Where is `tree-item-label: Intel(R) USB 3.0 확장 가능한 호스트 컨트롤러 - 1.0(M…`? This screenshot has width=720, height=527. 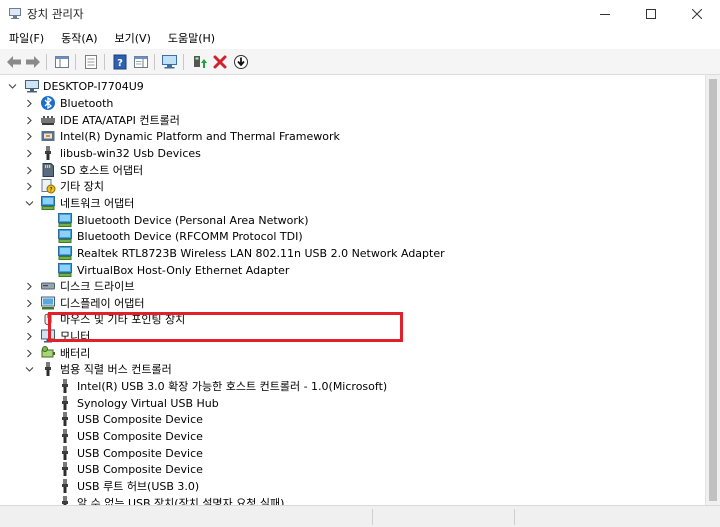
tree-item-label: Intel(R) USB 3.0 확장 가능한 호스트 컨트롤러 - 1.0(M… is located at coordinates (232, 387).